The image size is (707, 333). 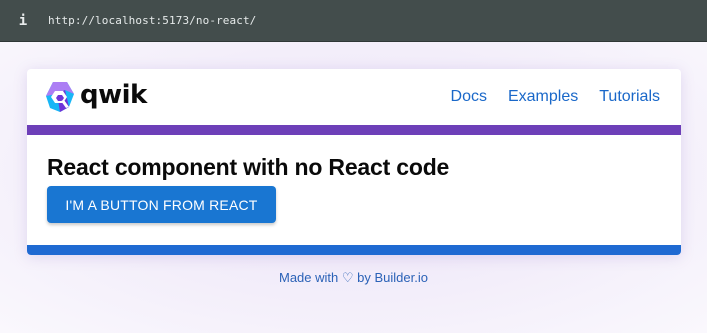 I want to click on react-button: I'M A BUTTON FROM REACT, so click(x=161, y=204).